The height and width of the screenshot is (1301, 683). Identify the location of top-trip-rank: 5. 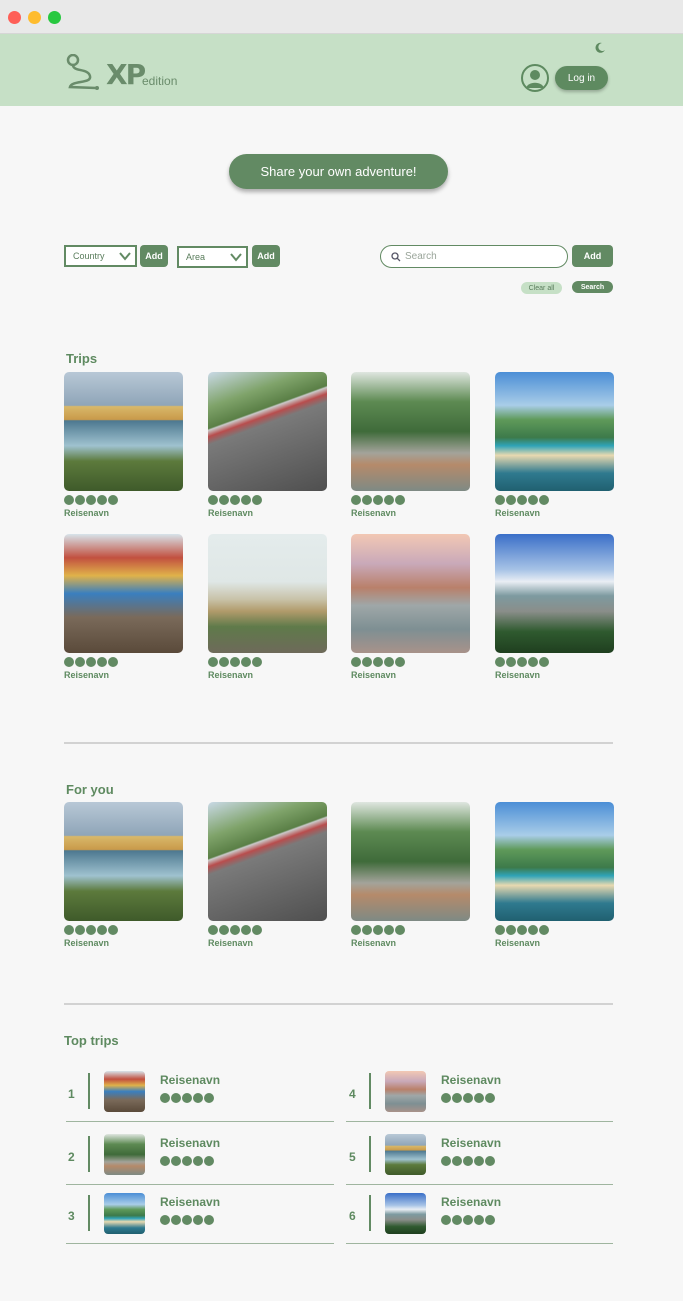
(352, 1157).